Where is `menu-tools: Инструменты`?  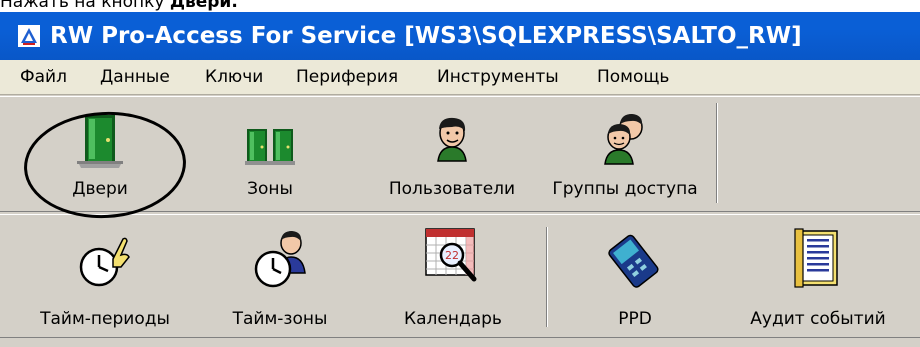
menu-tools: Инструменты is located at coordinates (498, 77).